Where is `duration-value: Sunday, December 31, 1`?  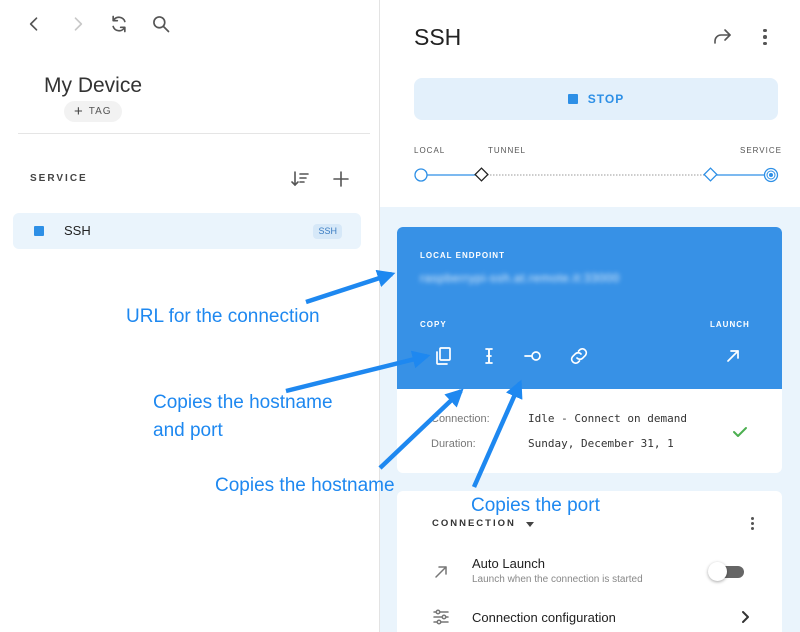
duration-value: Sunday, December 31, 1 is located at coordinates (601, 443).